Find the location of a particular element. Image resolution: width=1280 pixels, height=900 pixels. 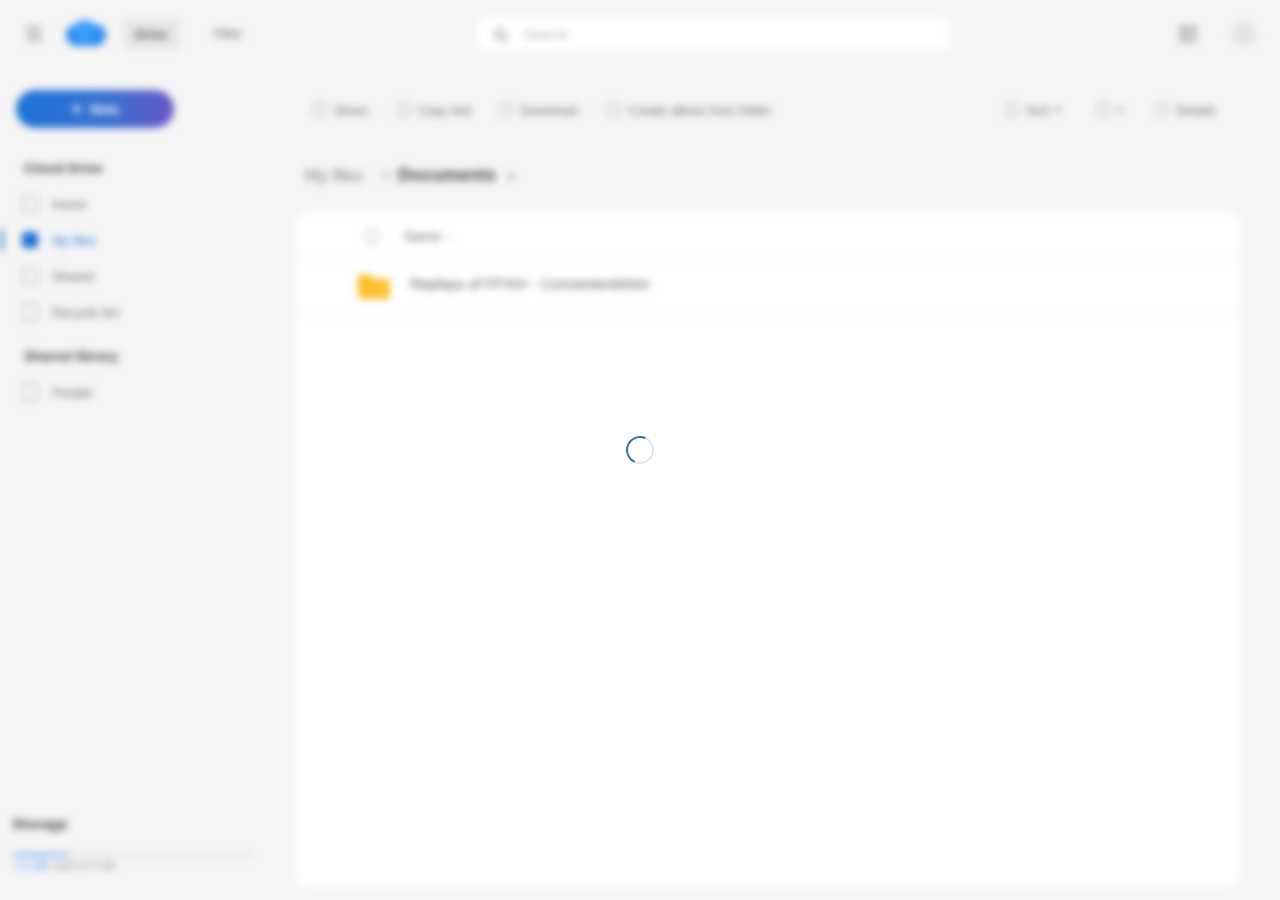

avatar is located at coordinates (1244, 34).